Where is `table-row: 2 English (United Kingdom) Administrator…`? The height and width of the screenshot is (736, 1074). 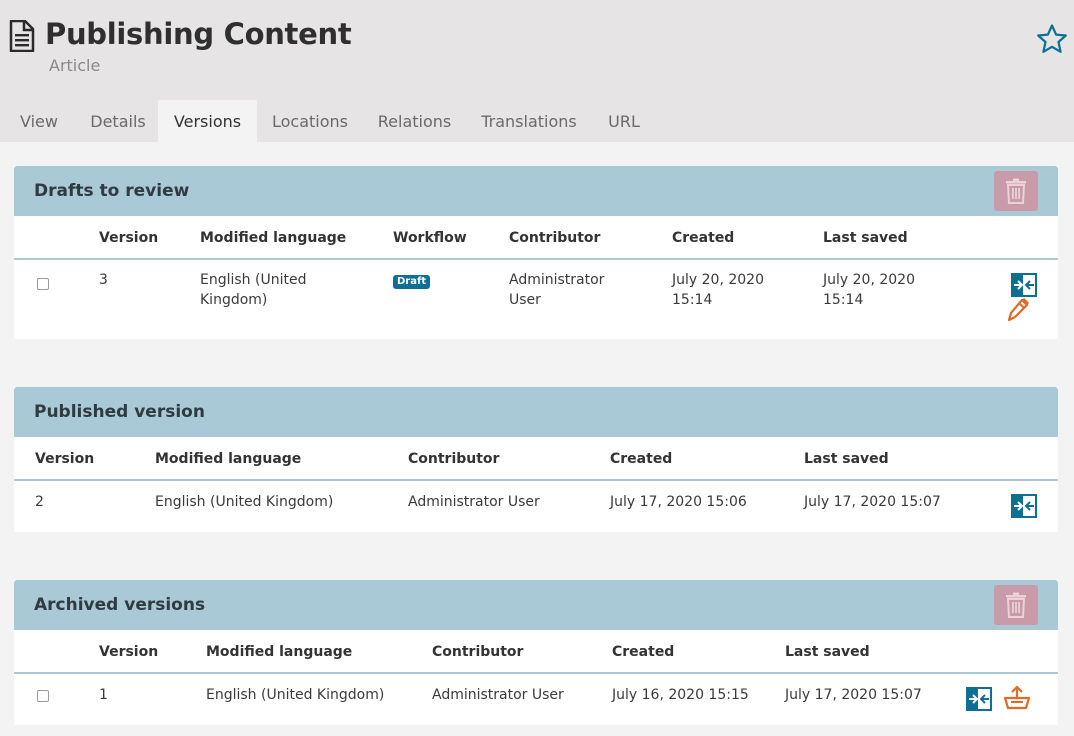 table-row: 2 English (United Kingdom) Administrator… is located at coordinates (536, 505).